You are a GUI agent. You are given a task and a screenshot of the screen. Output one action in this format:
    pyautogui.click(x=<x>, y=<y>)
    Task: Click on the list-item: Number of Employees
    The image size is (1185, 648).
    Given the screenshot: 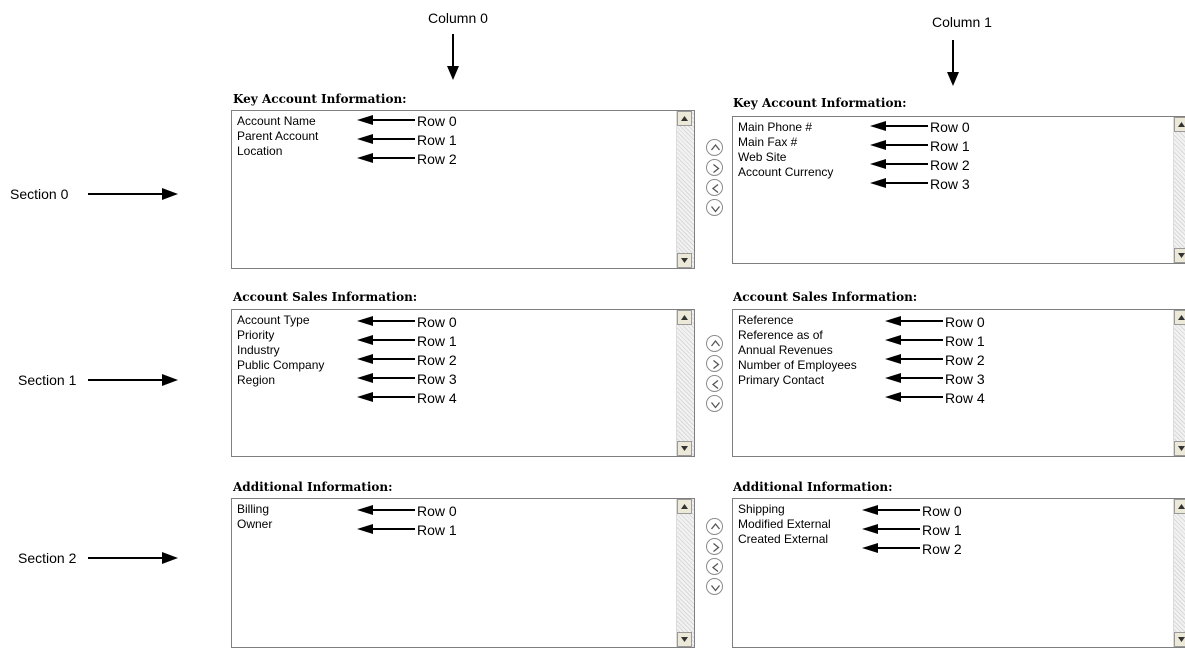 What is the action you would take?
    pyautogui.click(x=797, y=365)
    